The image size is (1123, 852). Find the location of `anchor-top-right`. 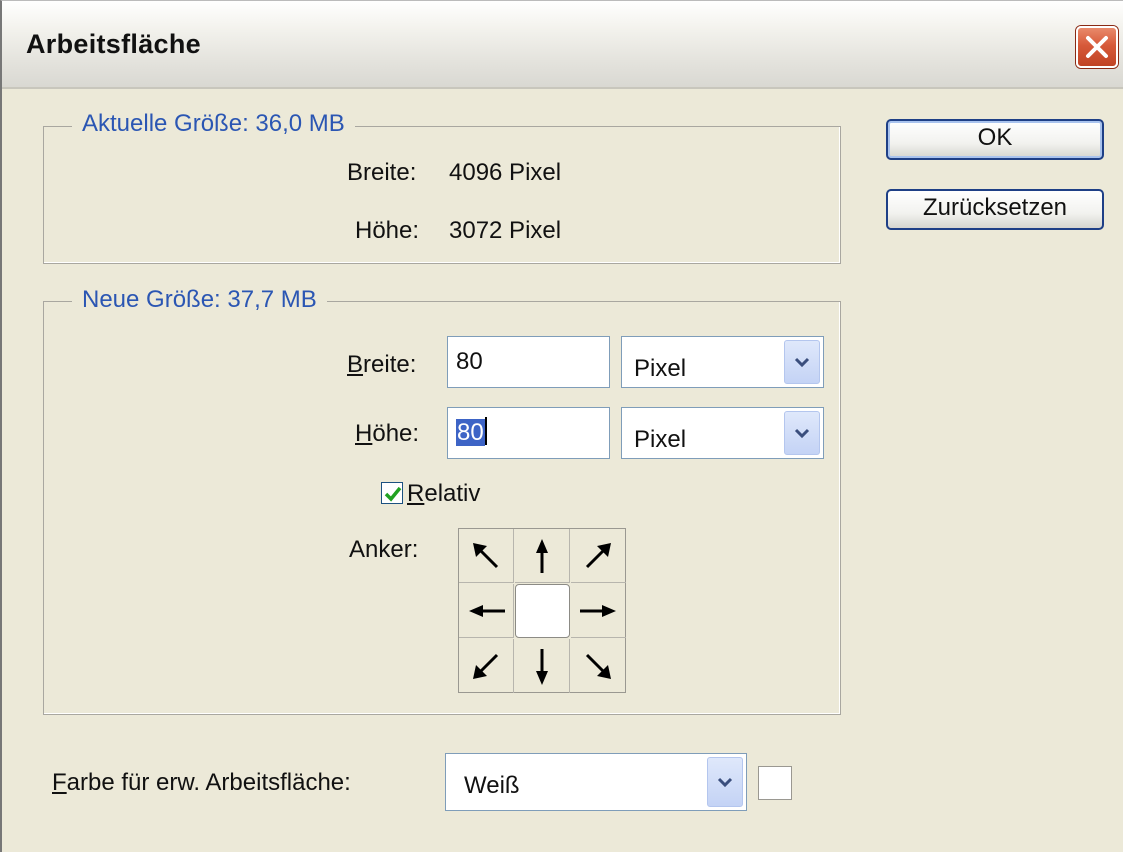

anchor-top-right is located at coordinates (598, 556).